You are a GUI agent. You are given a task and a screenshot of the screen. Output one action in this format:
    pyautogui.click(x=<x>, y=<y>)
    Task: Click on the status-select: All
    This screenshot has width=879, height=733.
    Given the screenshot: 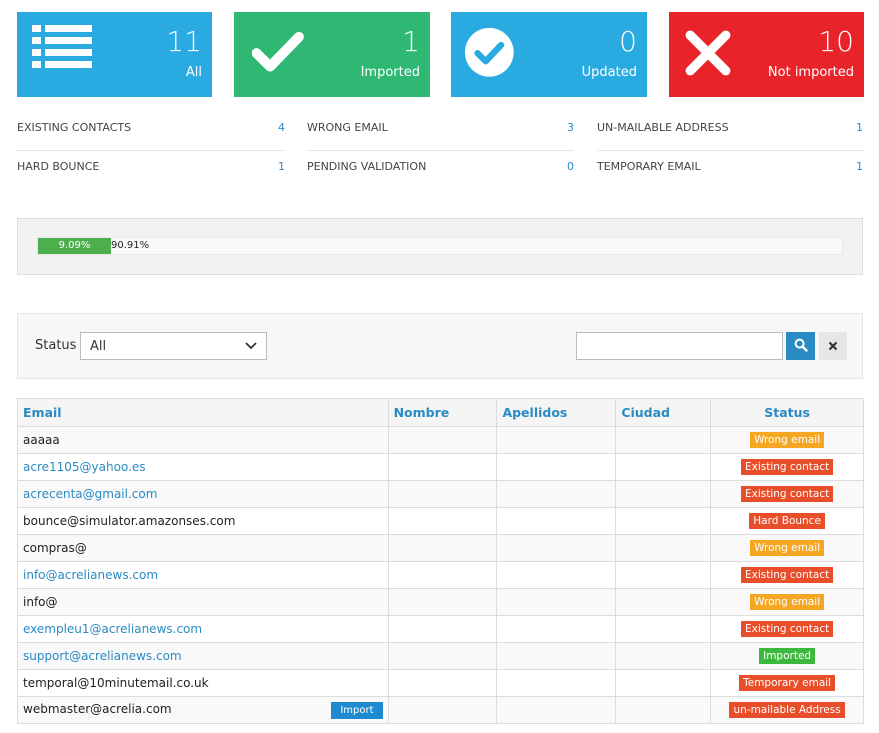 What is the action you would take?
    pyautogui.click(x=173, y=346)
    